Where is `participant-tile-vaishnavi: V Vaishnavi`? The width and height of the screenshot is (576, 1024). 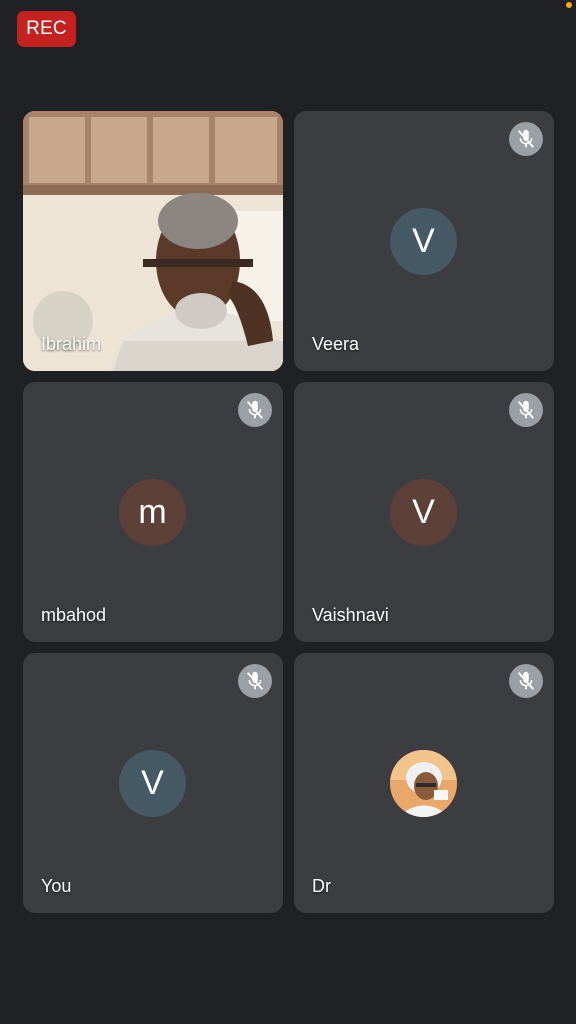 participant-tile-vaishnavi: V Vaishnavi is located at coordinates (424, 512).